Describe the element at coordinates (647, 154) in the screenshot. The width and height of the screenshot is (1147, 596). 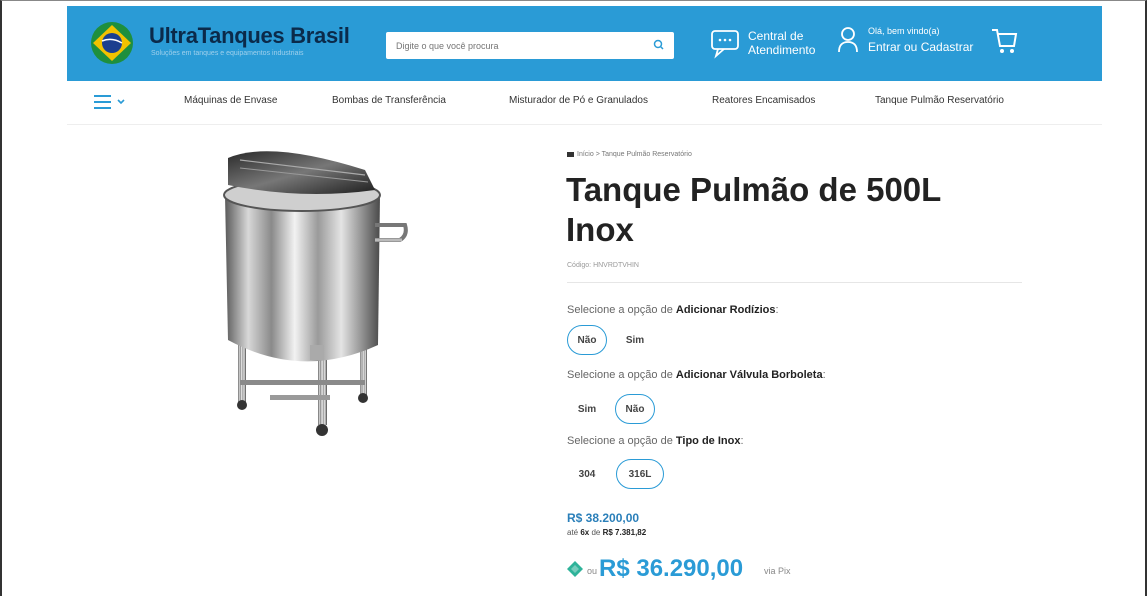
I see `breadcrumb-current: Tanque Pulmão Reservatório` at that location.